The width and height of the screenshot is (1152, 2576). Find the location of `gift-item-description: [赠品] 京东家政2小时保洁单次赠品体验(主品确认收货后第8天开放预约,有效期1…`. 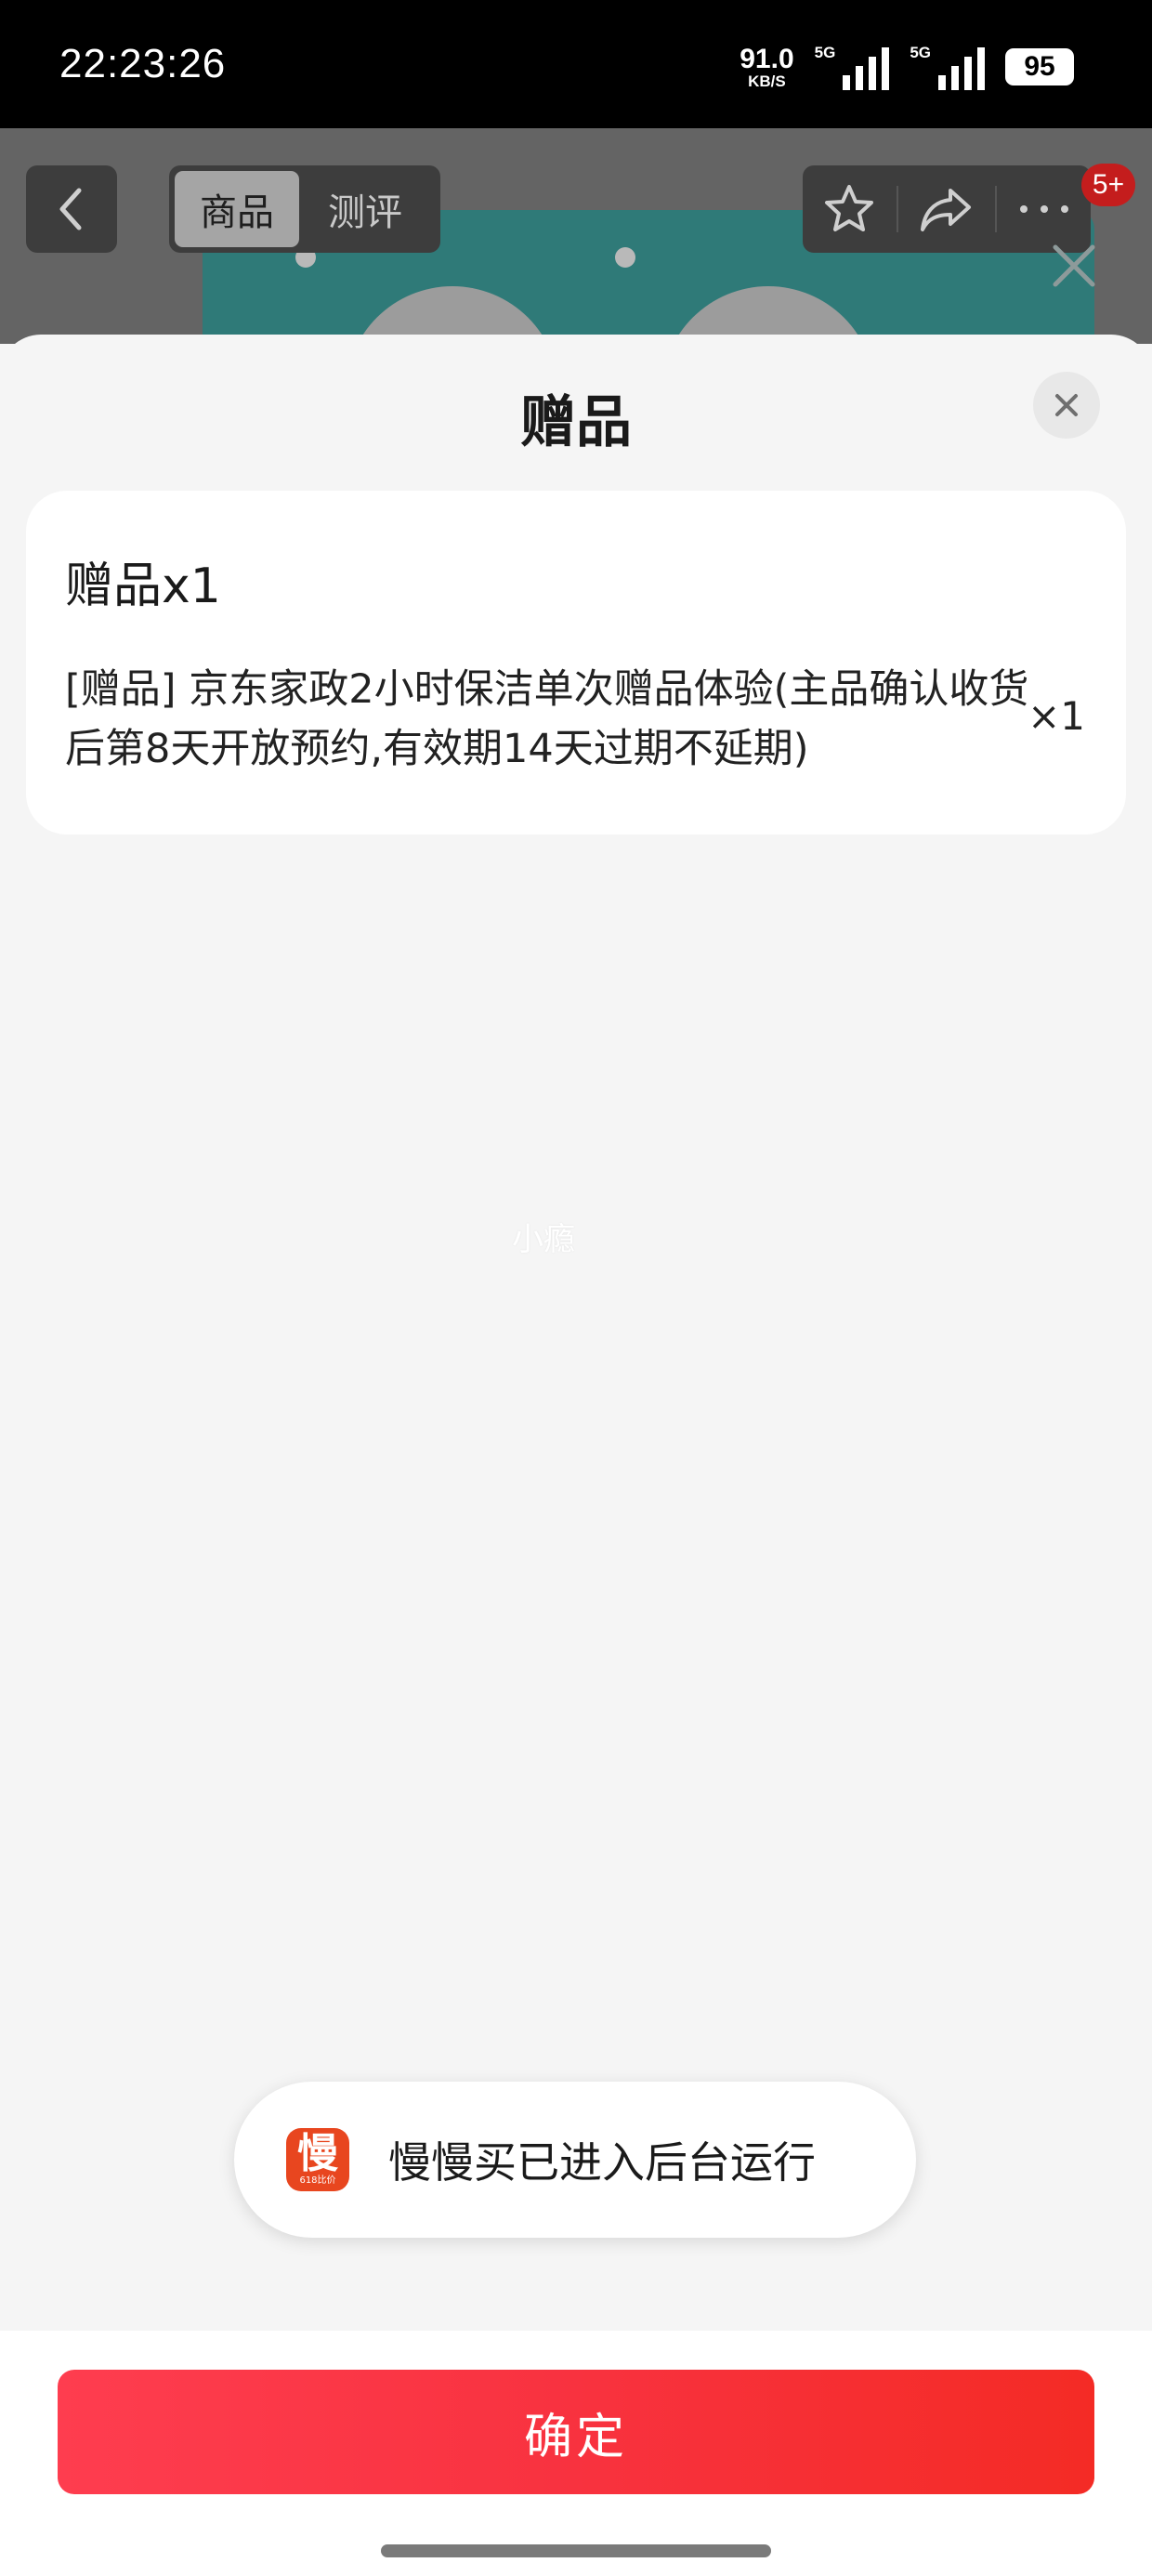

gift-item-description: [赠品] 京东家政2小时保洁单次赠品体验(主品确认收货后第8天开放预约,有效期1… is located at coordinates (553, 719).